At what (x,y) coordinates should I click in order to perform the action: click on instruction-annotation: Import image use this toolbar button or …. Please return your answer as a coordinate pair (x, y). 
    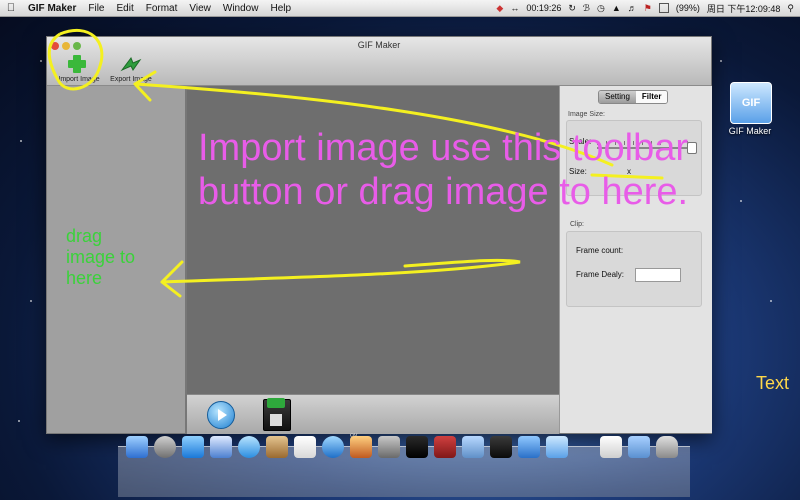
    Looking at the image, I should click on (443, 170).